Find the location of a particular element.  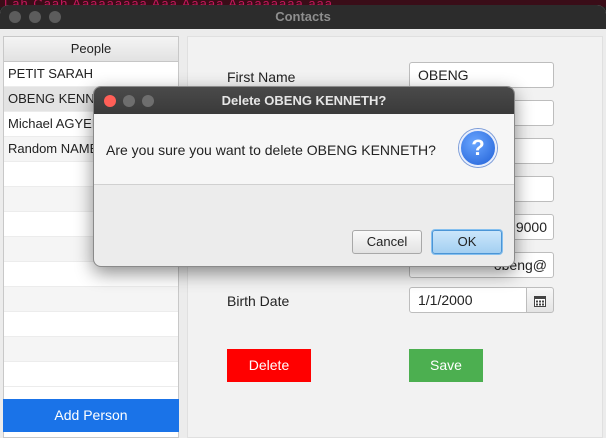

date-picker-button is located at coordinates (540, 300).